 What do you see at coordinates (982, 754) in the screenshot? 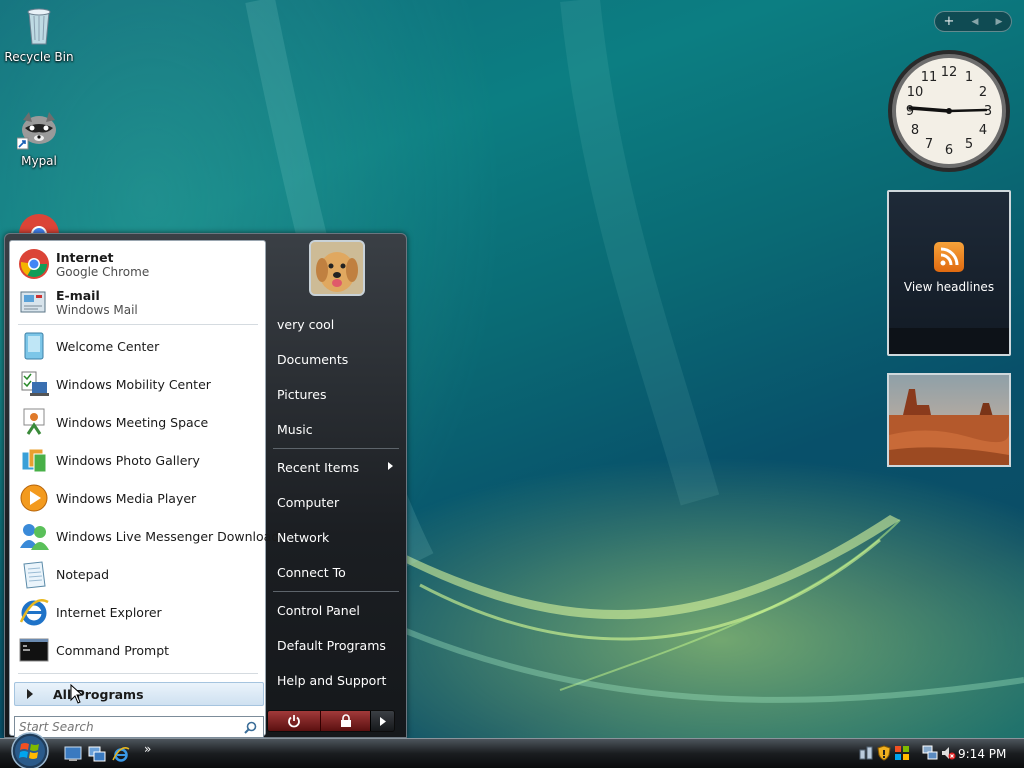
I see `taskbar-clock: 9:14 PM` at bounding box center [982, 754].